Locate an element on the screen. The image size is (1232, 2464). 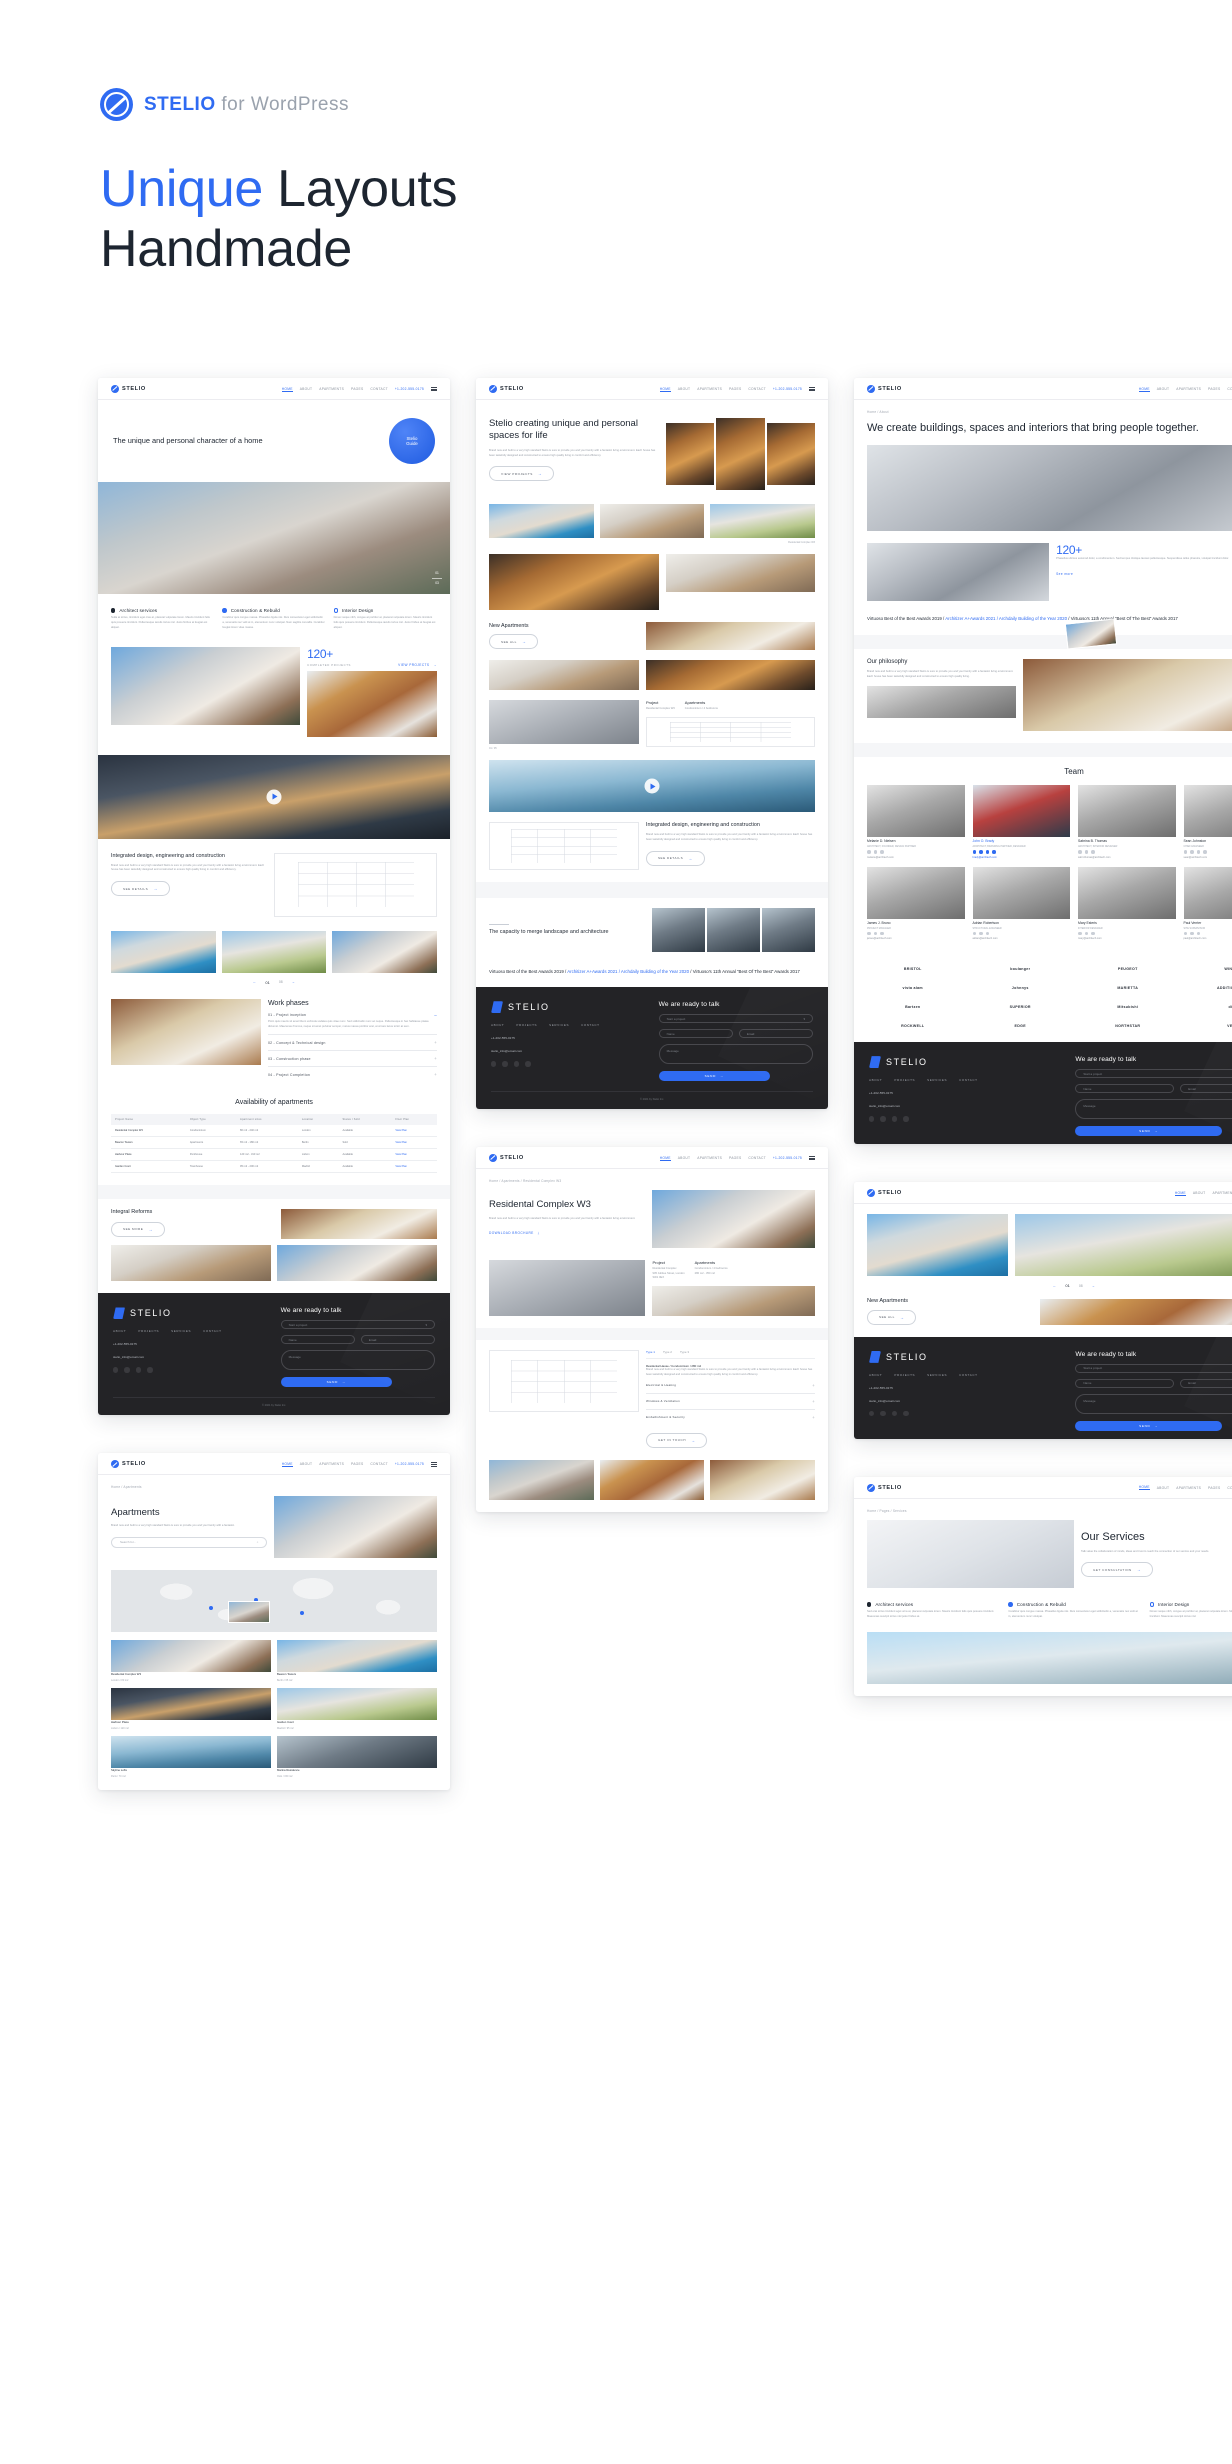
member-email: melanie@architech.com is located at coordinates (916, 857).